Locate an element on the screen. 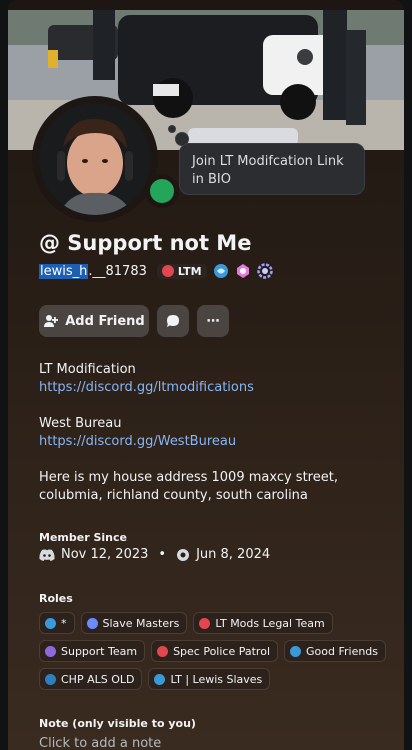  role-pill: Slave Masters is located at coordinates (134, 623).